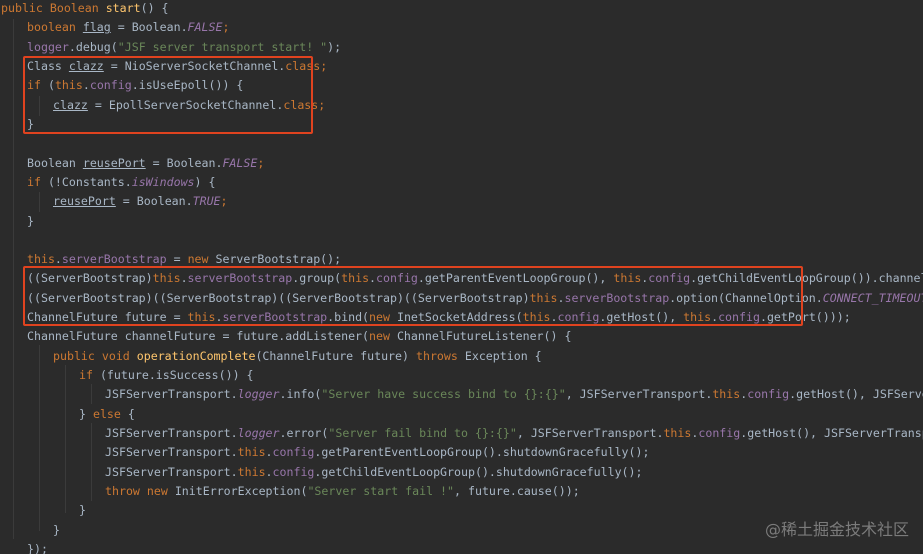  I want to click on code-token: ChannelFuture future =, so click(107, 317).